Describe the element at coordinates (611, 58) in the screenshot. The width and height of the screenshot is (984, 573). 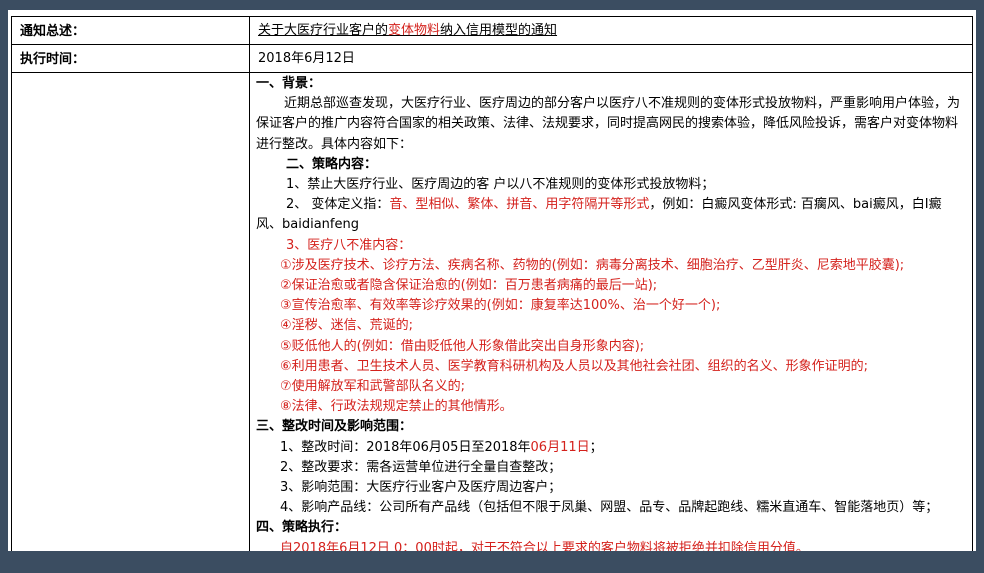
I see `time-value: 2018年6月12日` at that location.